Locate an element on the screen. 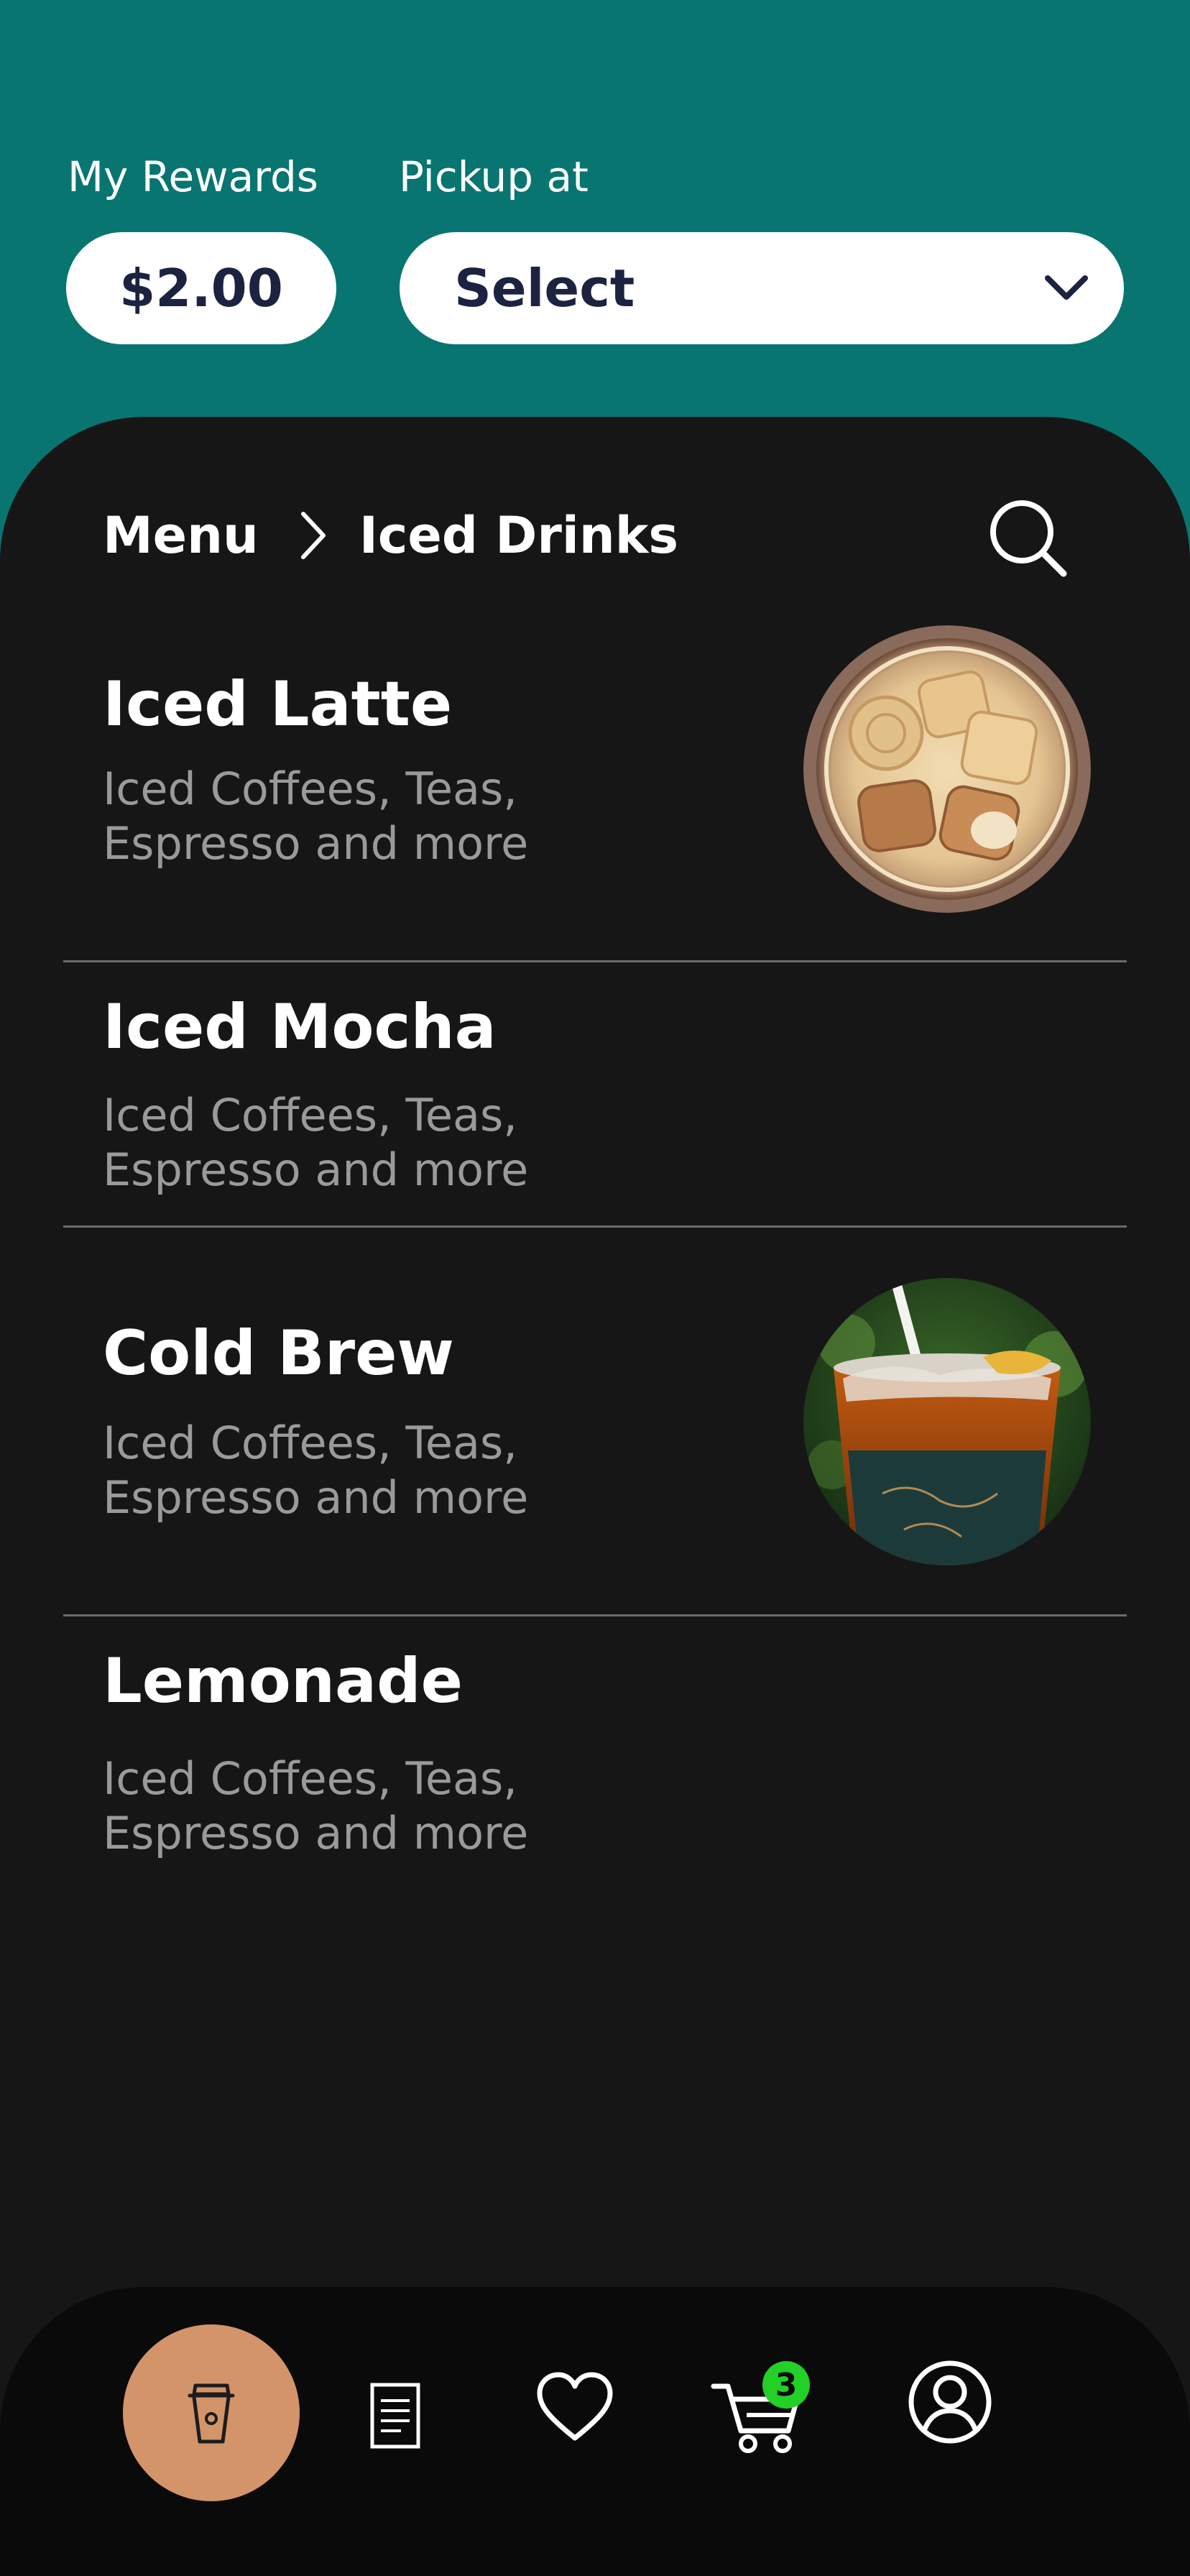  chevron-right-icon is located at coordinates (313, 535).